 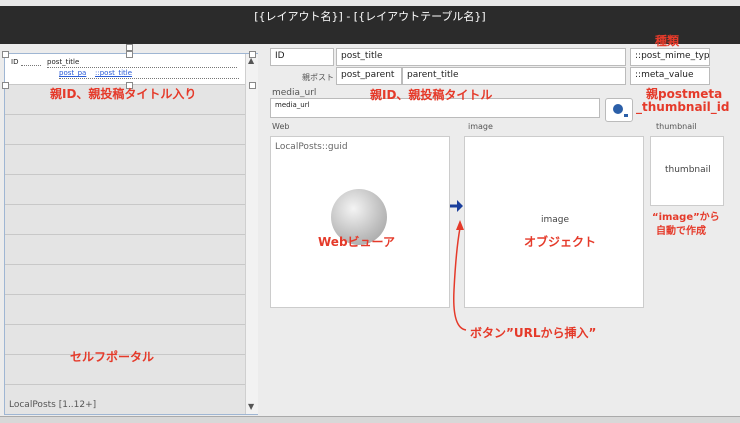 What do you see at coordinates (480, 126) in the screenshot?
I see `image-label: image` at bounding box center [480, 126].